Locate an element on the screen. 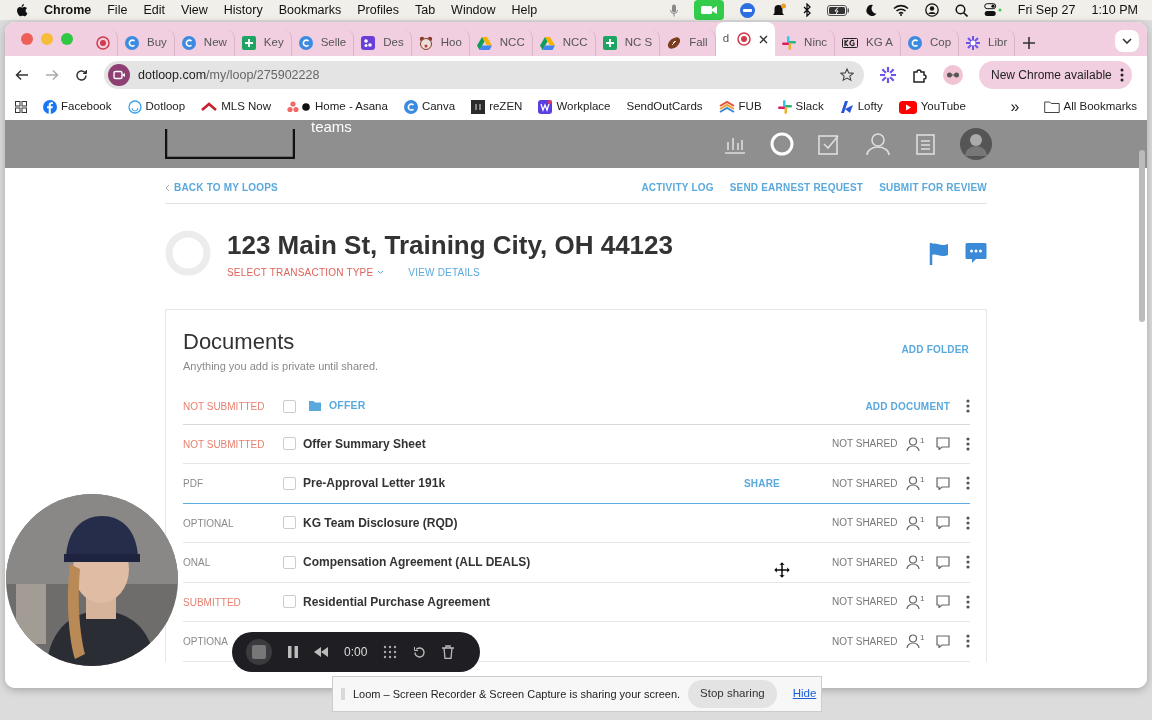 The width and height of the screenshot is (1152, 720). reload-icon is located at coordinates (81, 75).